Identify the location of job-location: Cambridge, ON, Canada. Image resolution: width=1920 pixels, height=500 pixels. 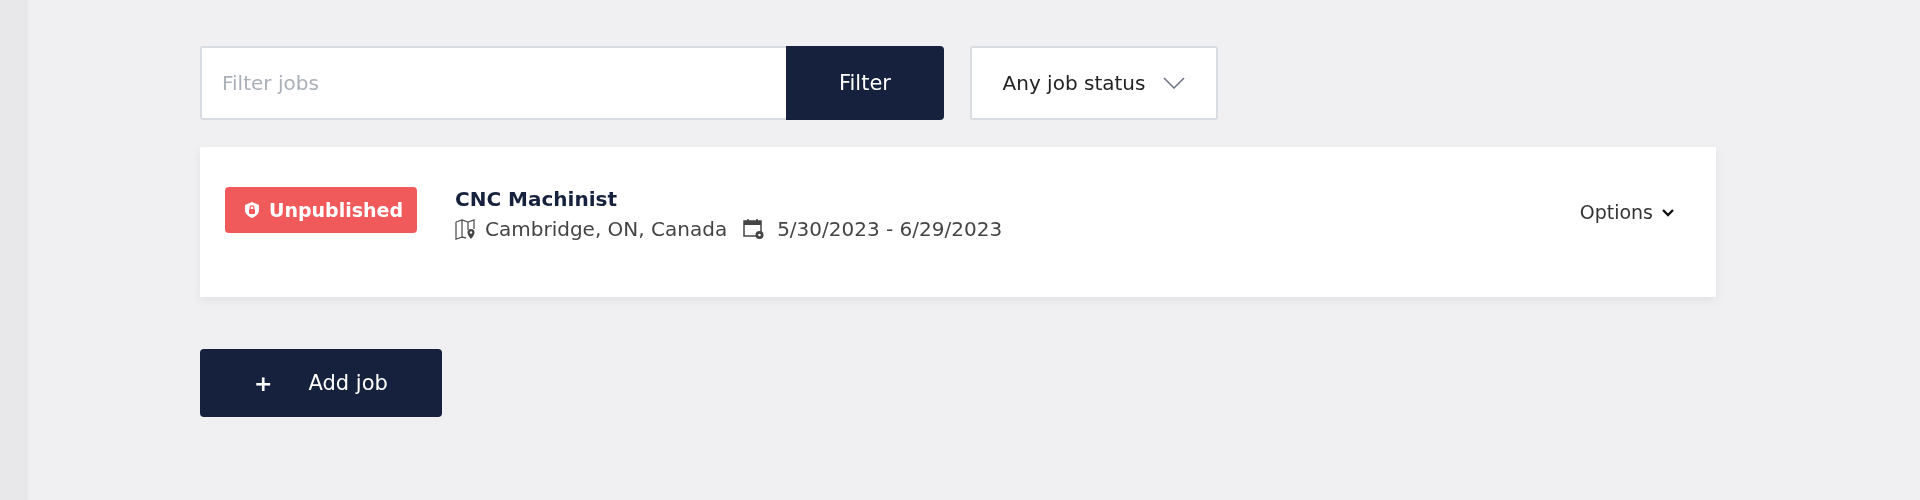
(606, 229).